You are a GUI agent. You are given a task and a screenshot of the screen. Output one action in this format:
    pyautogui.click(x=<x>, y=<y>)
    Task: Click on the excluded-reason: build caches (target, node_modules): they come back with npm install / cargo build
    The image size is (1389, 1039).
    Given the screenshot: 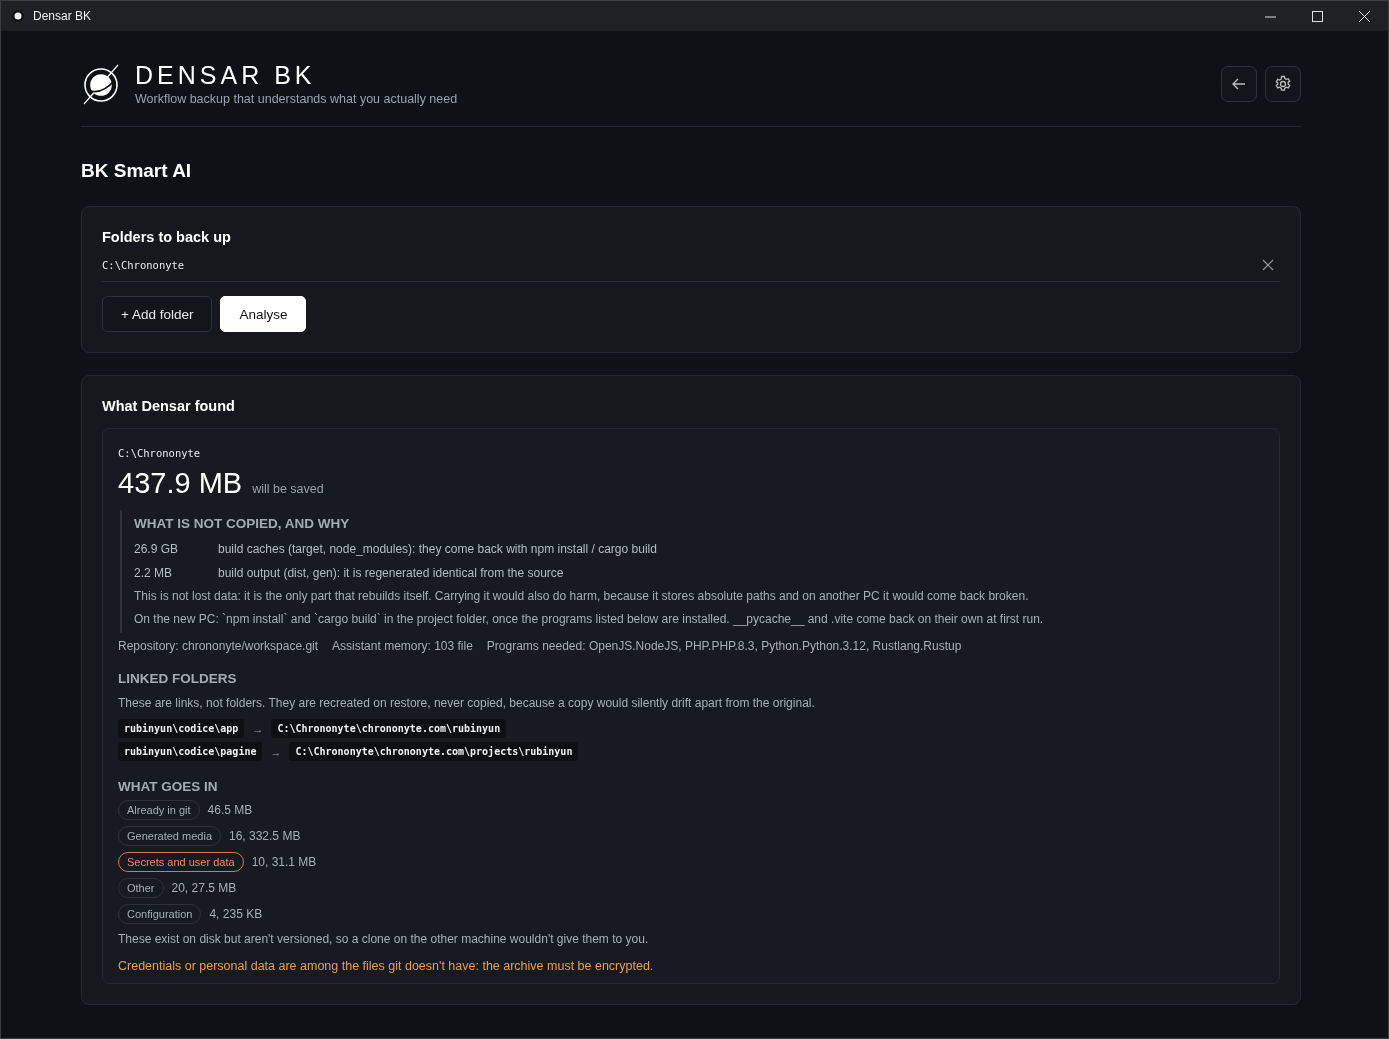 What is the action you would take?
    pyautogui.click(x=437, y=549)
    